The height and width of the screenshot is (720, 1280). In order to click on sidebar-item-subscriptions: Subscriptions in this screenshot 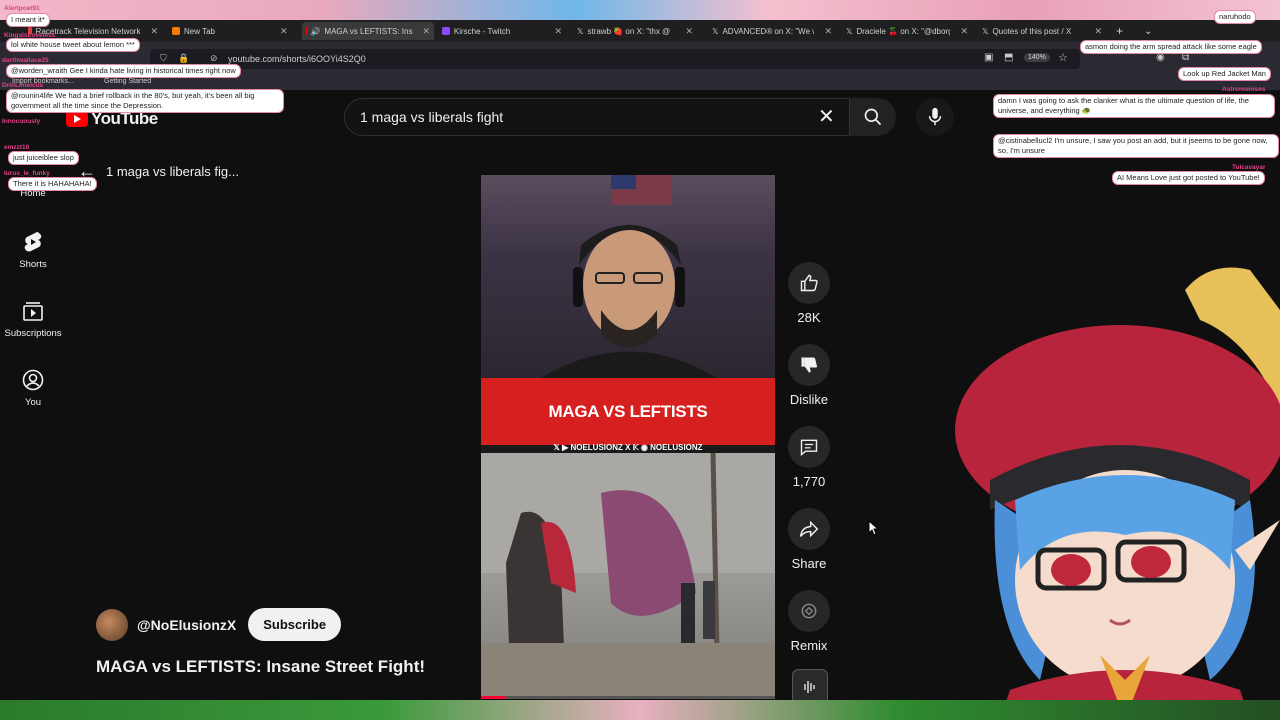, I will do `click(33, 319)`.